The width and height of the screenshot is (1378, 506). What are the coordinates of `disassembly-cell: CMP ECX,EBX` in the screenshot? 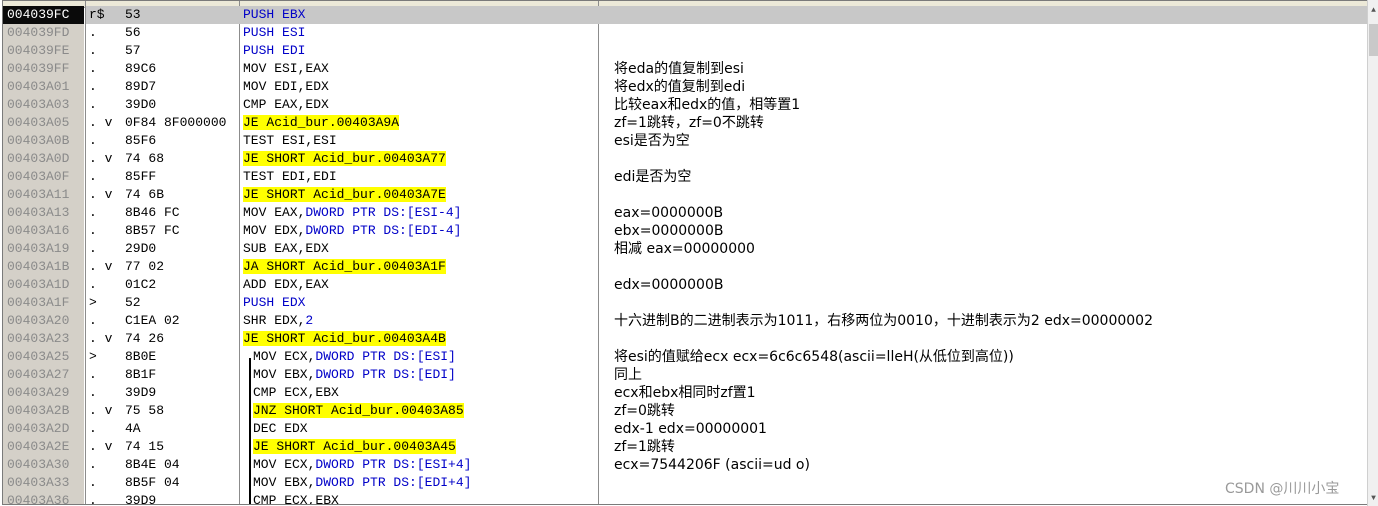 It's located at (296, 498).